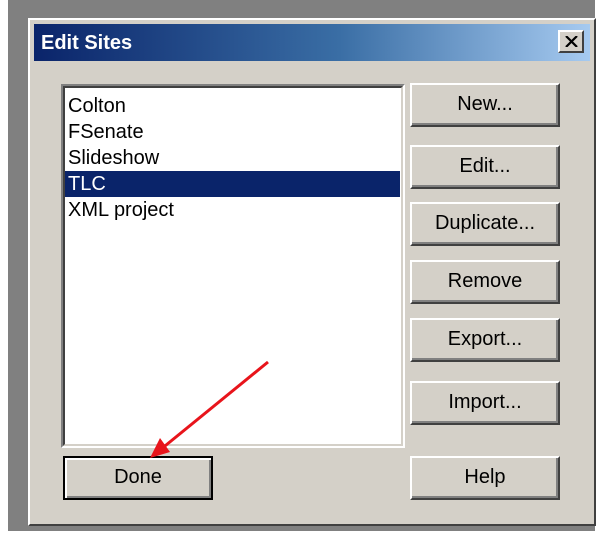  I want to click on help-button: Help, so click(485, 478).